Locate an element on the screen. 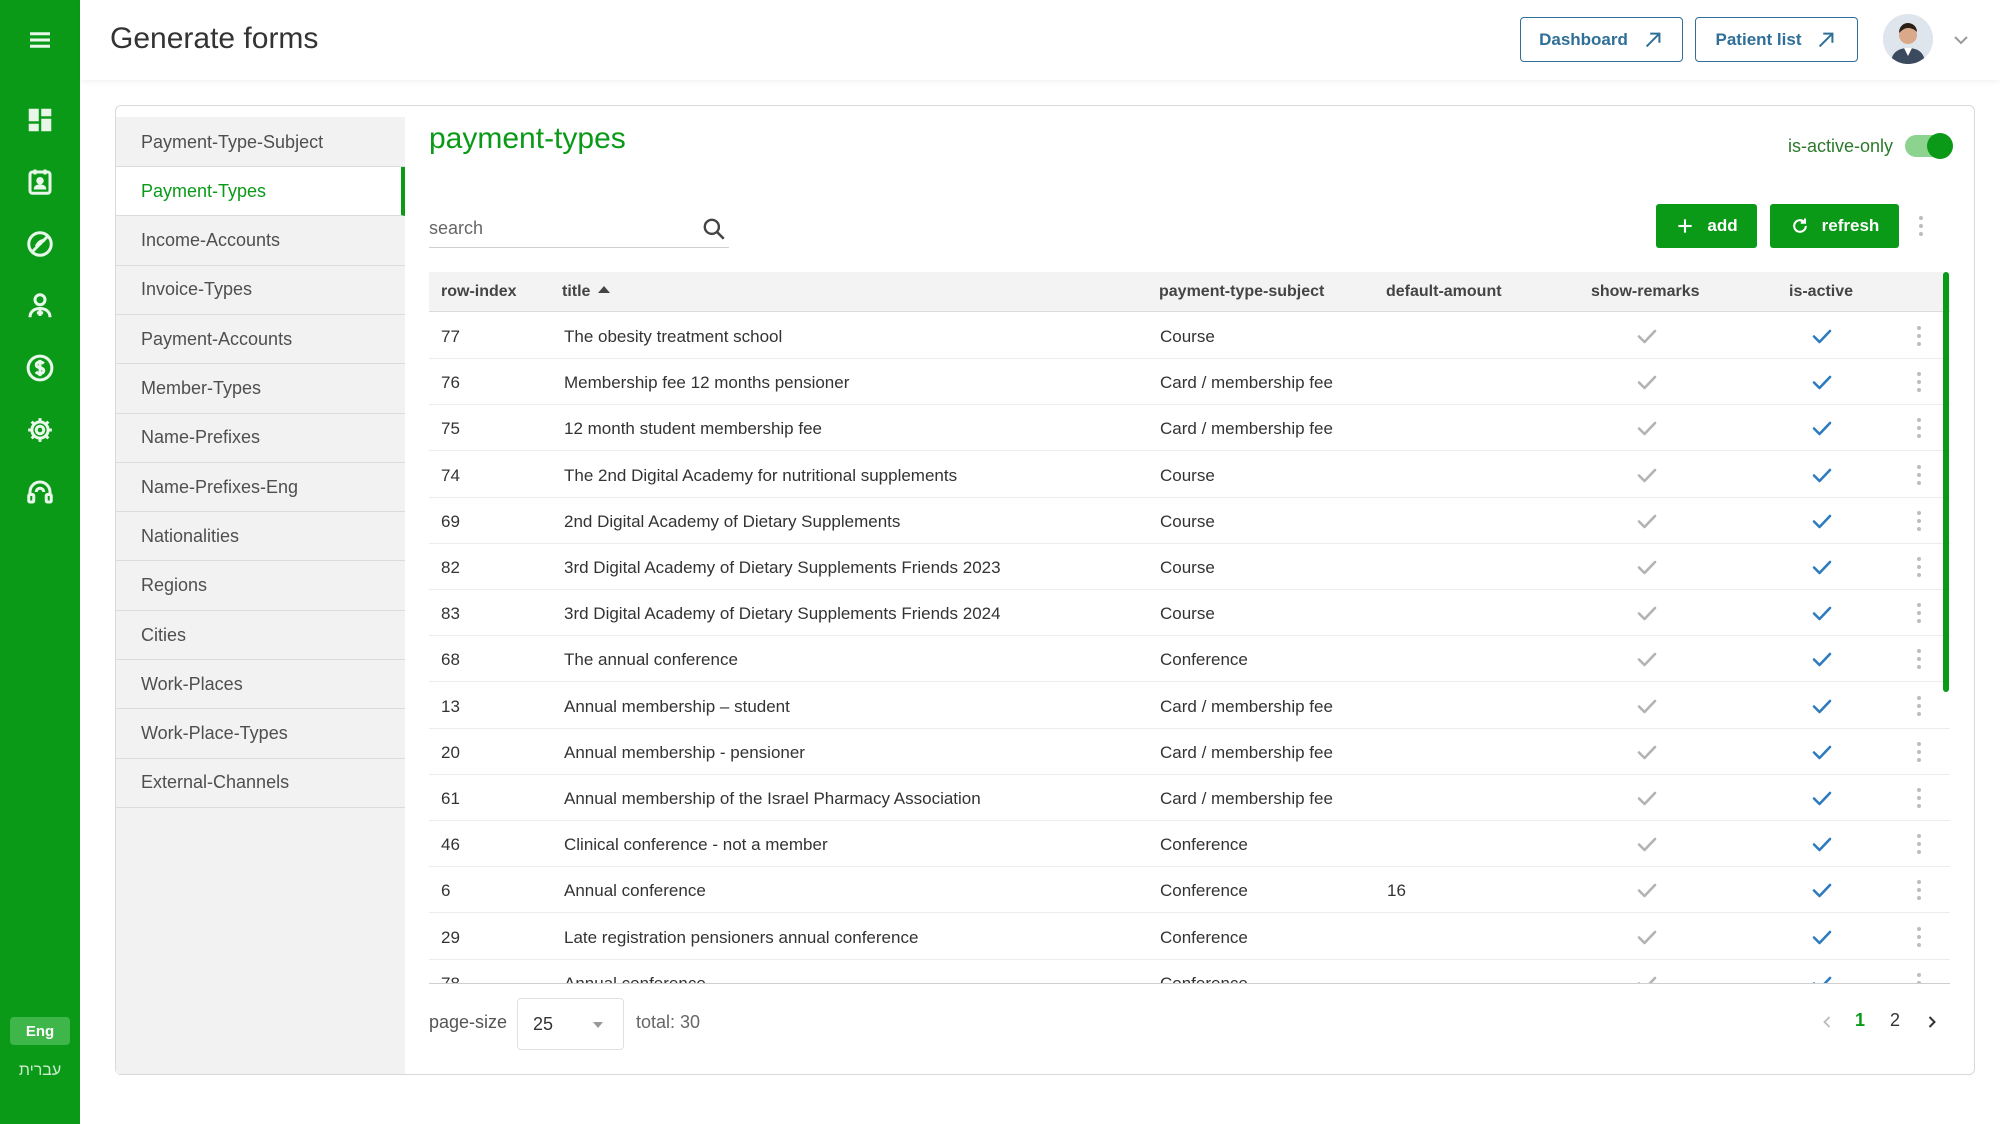  page-2-button: 2 is located at coordinates (1895, 1020).